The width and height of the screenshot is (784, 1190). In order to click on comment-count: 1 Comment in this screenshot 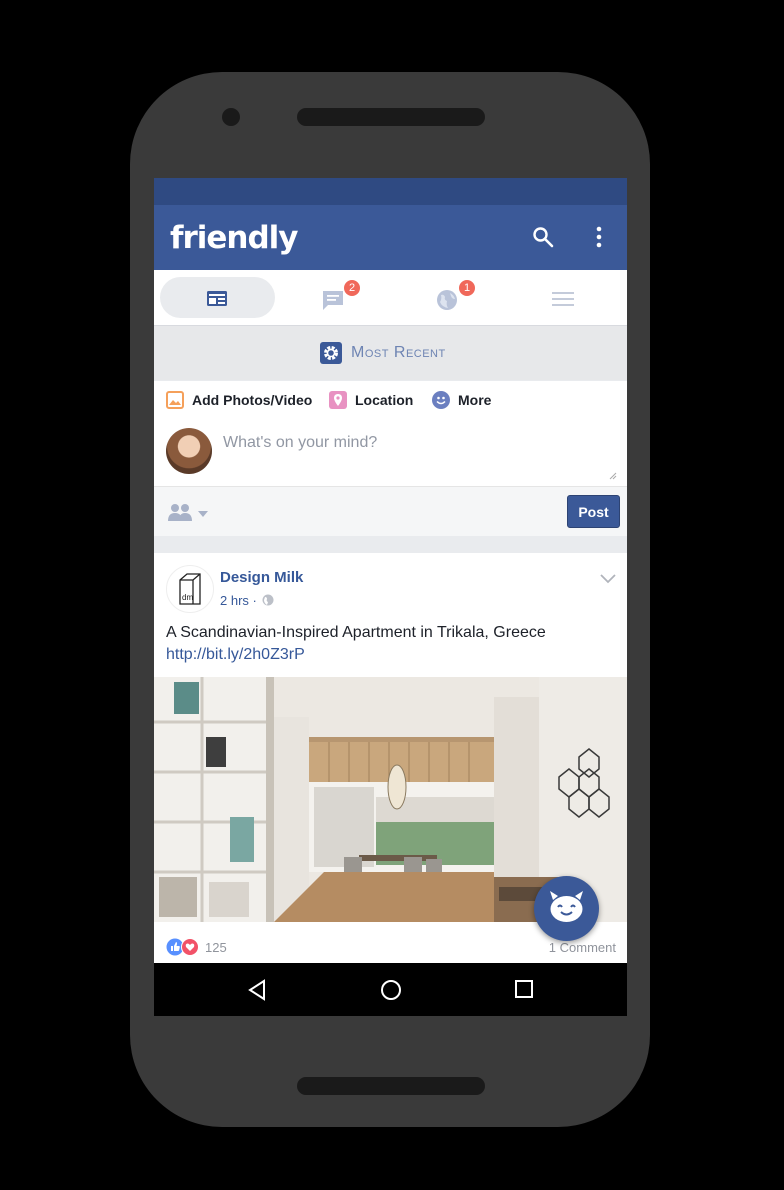, I will do `click(582, 947)`.